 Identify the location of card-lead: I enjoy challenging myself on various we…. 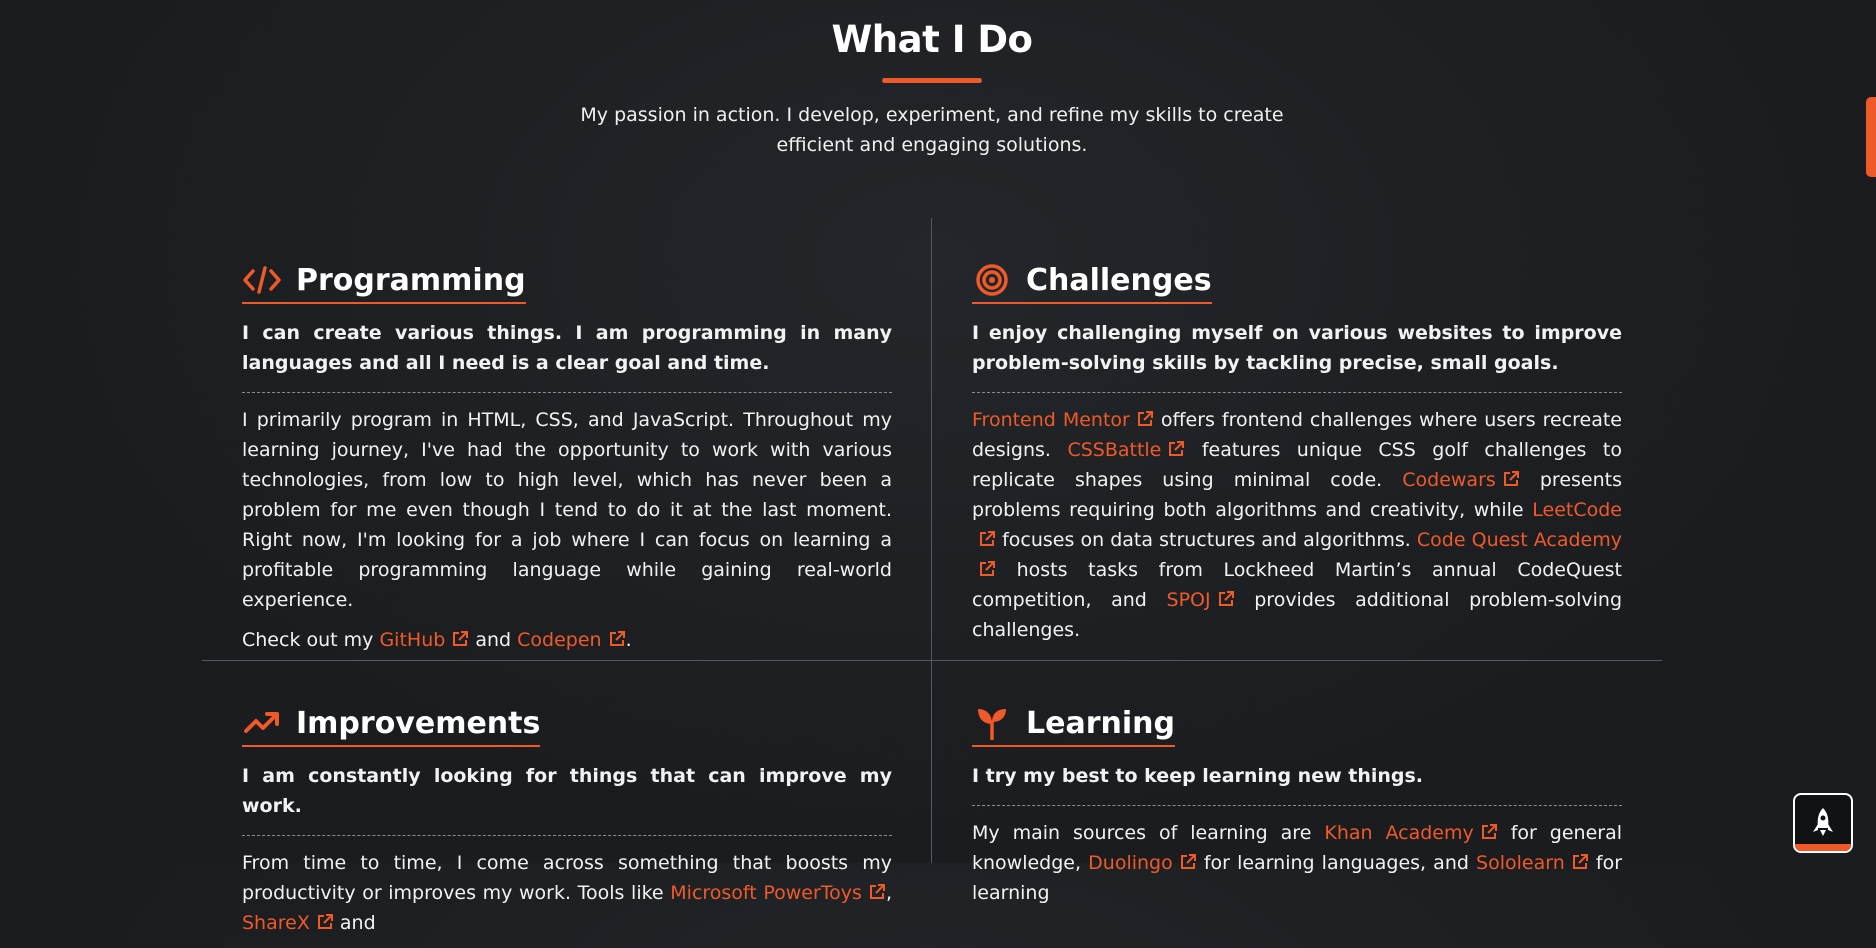
(1297, 355).